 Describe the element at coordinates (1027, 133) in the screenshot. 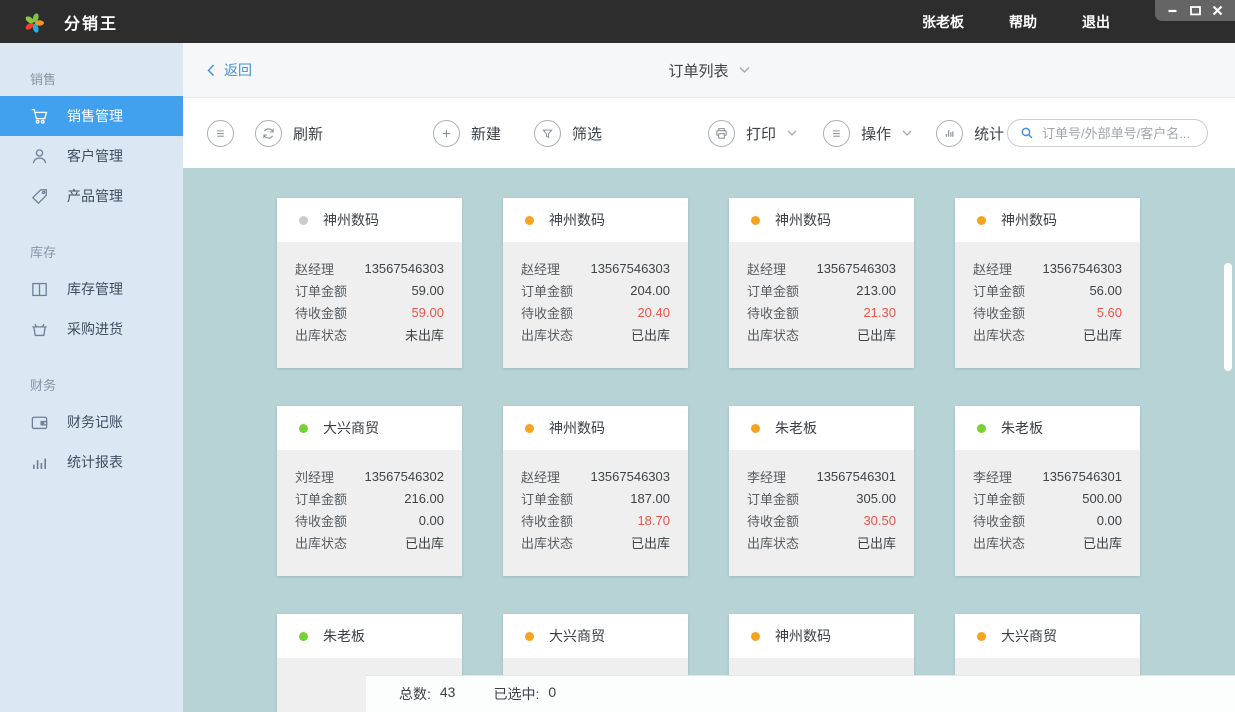

I see `search-icon` at that location.